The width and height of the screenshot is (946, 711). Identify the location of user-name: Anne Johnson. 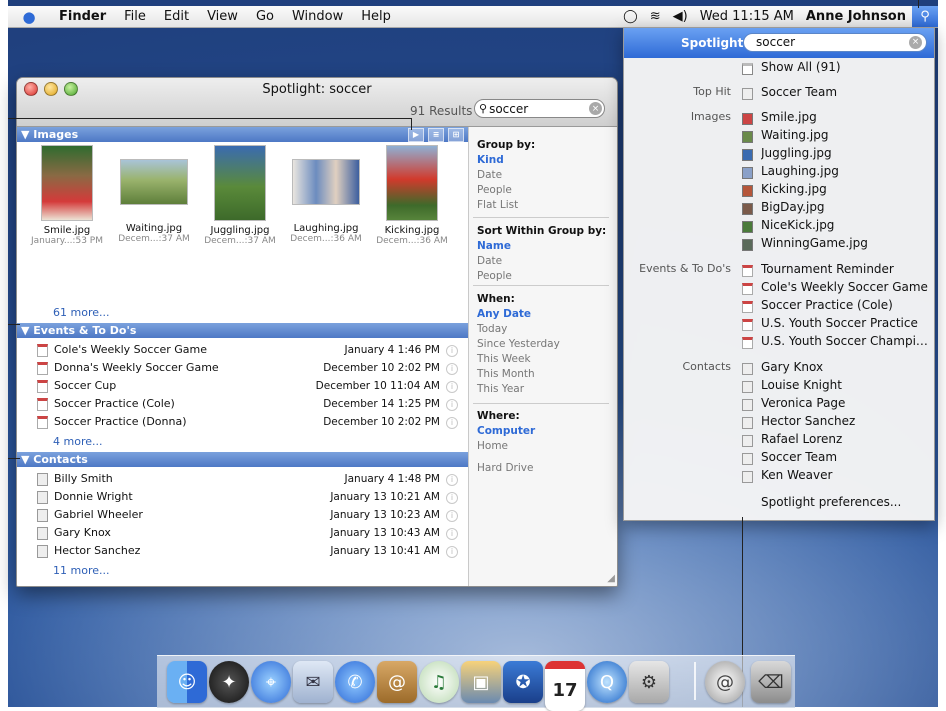
(856, 16).